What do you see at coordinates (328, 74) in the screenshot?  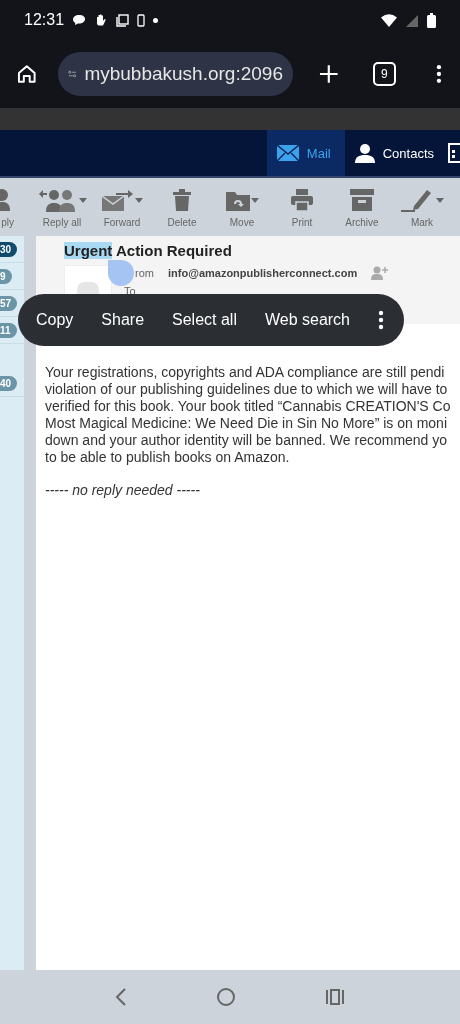 I see `plus-icon` at bounding box center [328, 74].